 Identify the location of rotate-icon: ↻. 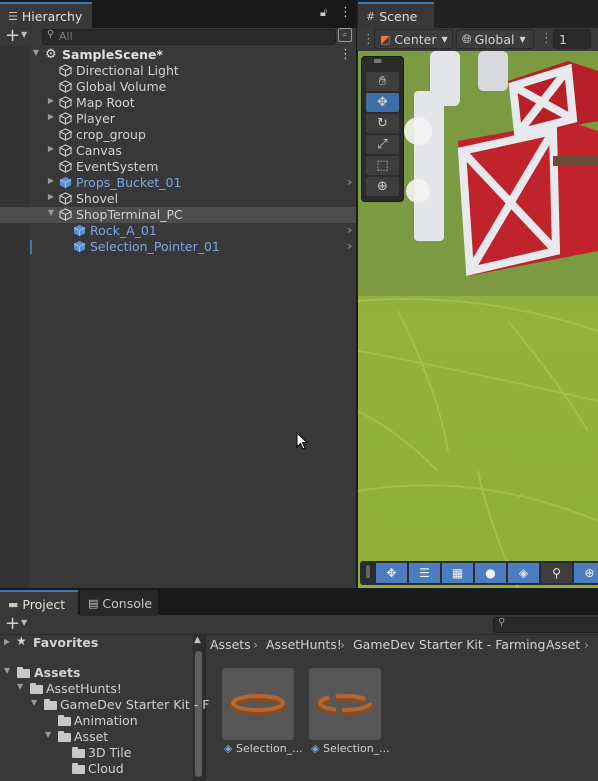
(382, 123).